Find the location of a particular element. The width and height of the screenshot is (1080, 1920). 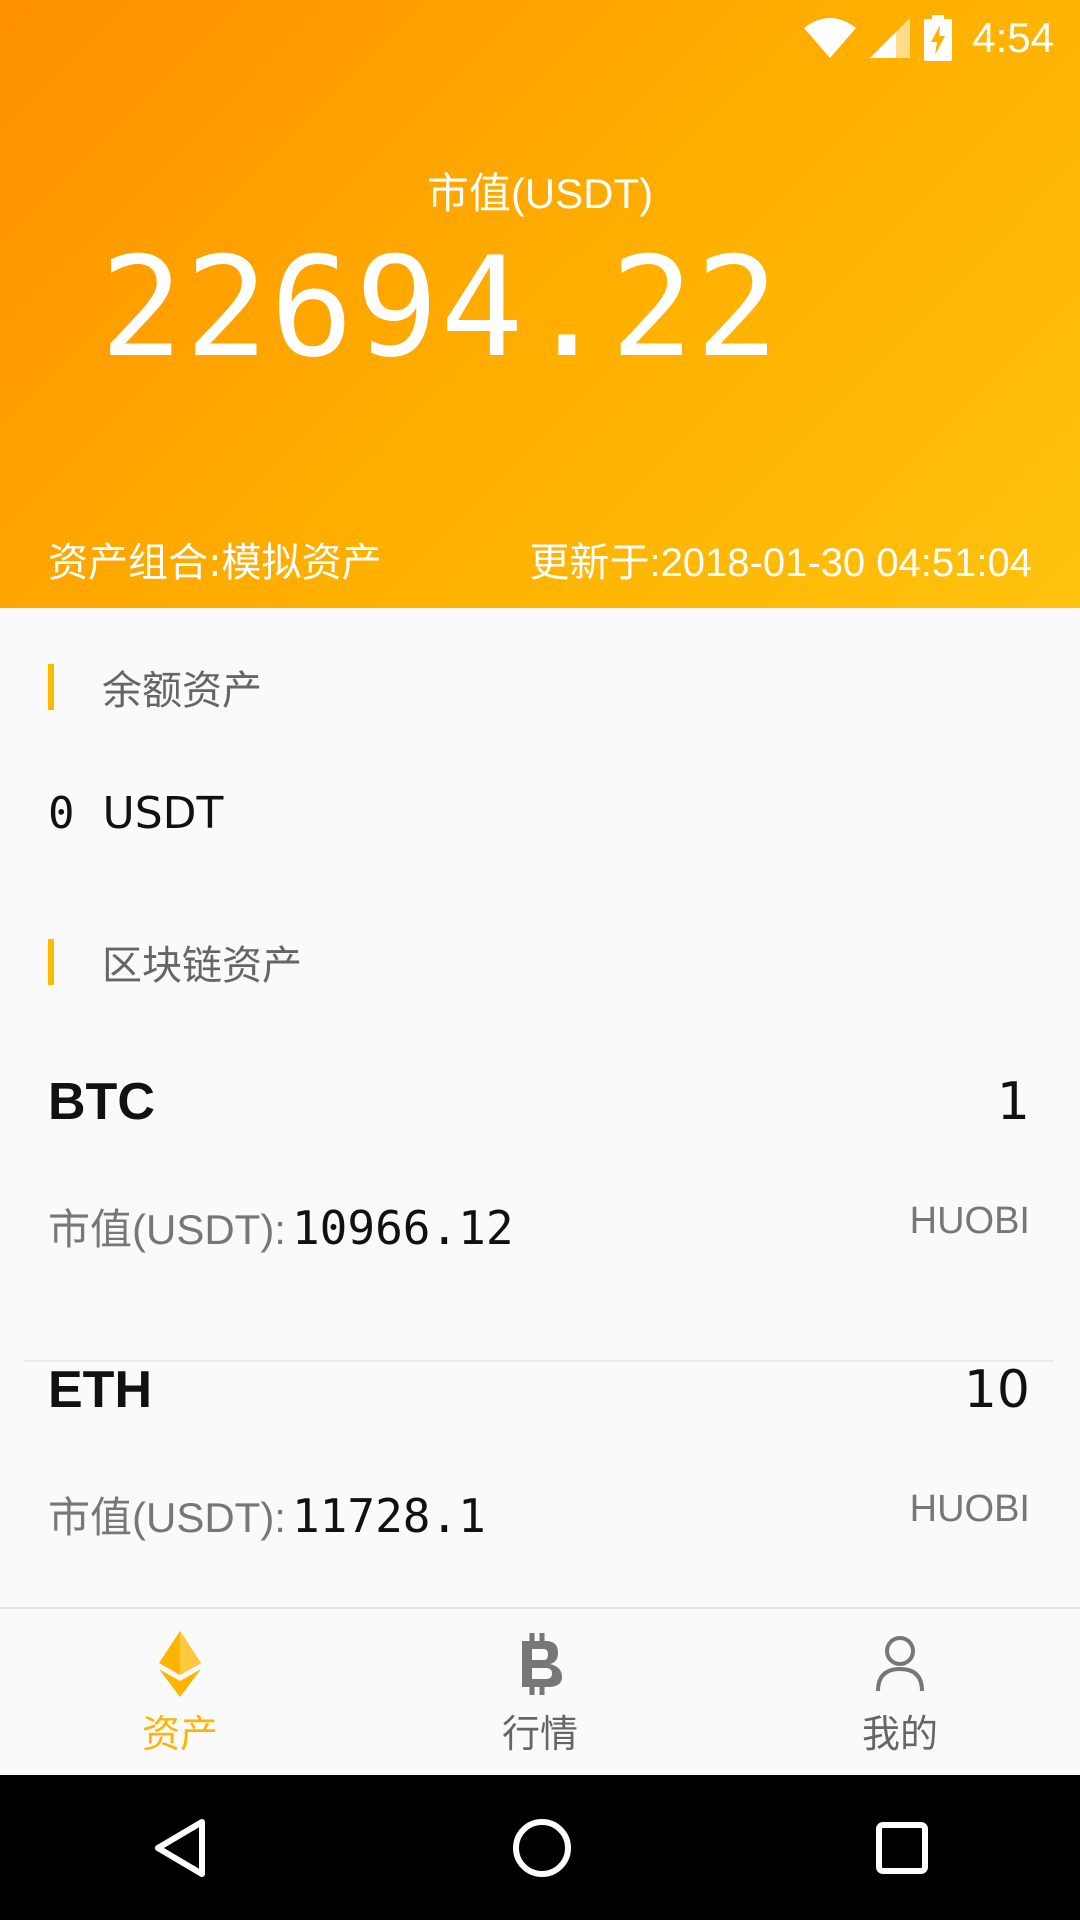

bottom-tab-bar: 资产 行情 我的 is located at coordinates (540, 1692).